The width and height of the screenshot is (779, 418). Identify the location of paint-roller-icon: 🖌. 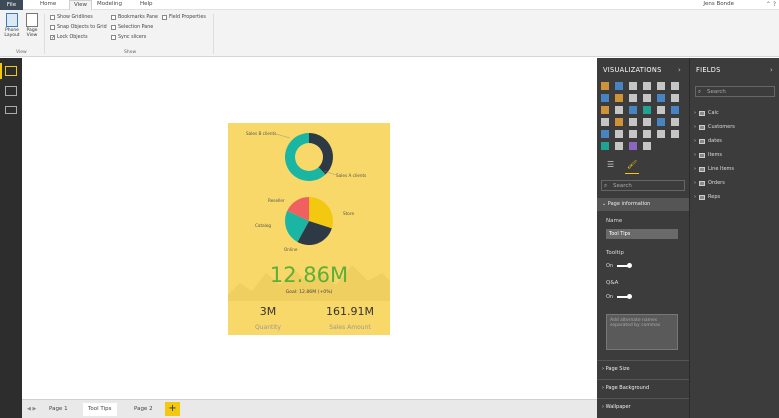
(632, 164).